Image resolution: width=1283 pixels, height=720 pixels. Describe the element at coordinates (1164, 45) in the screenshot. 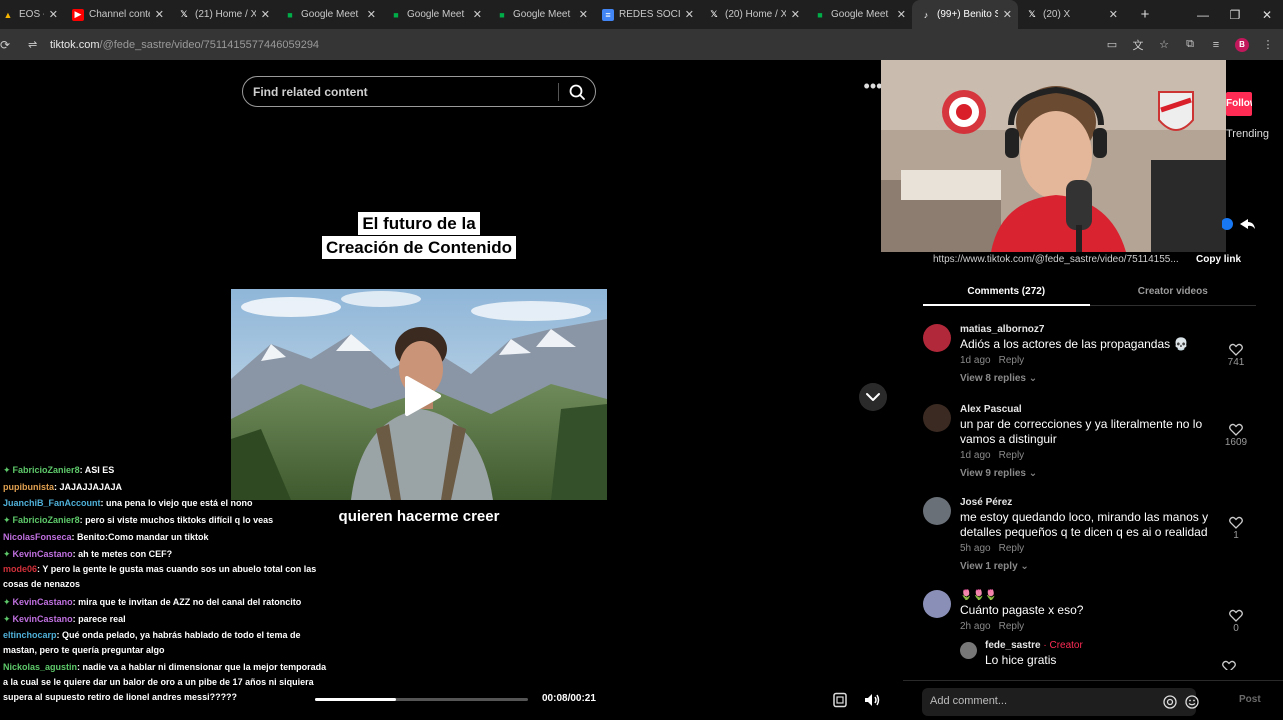

I see `bookmark-star-icon: ☆` at that location.